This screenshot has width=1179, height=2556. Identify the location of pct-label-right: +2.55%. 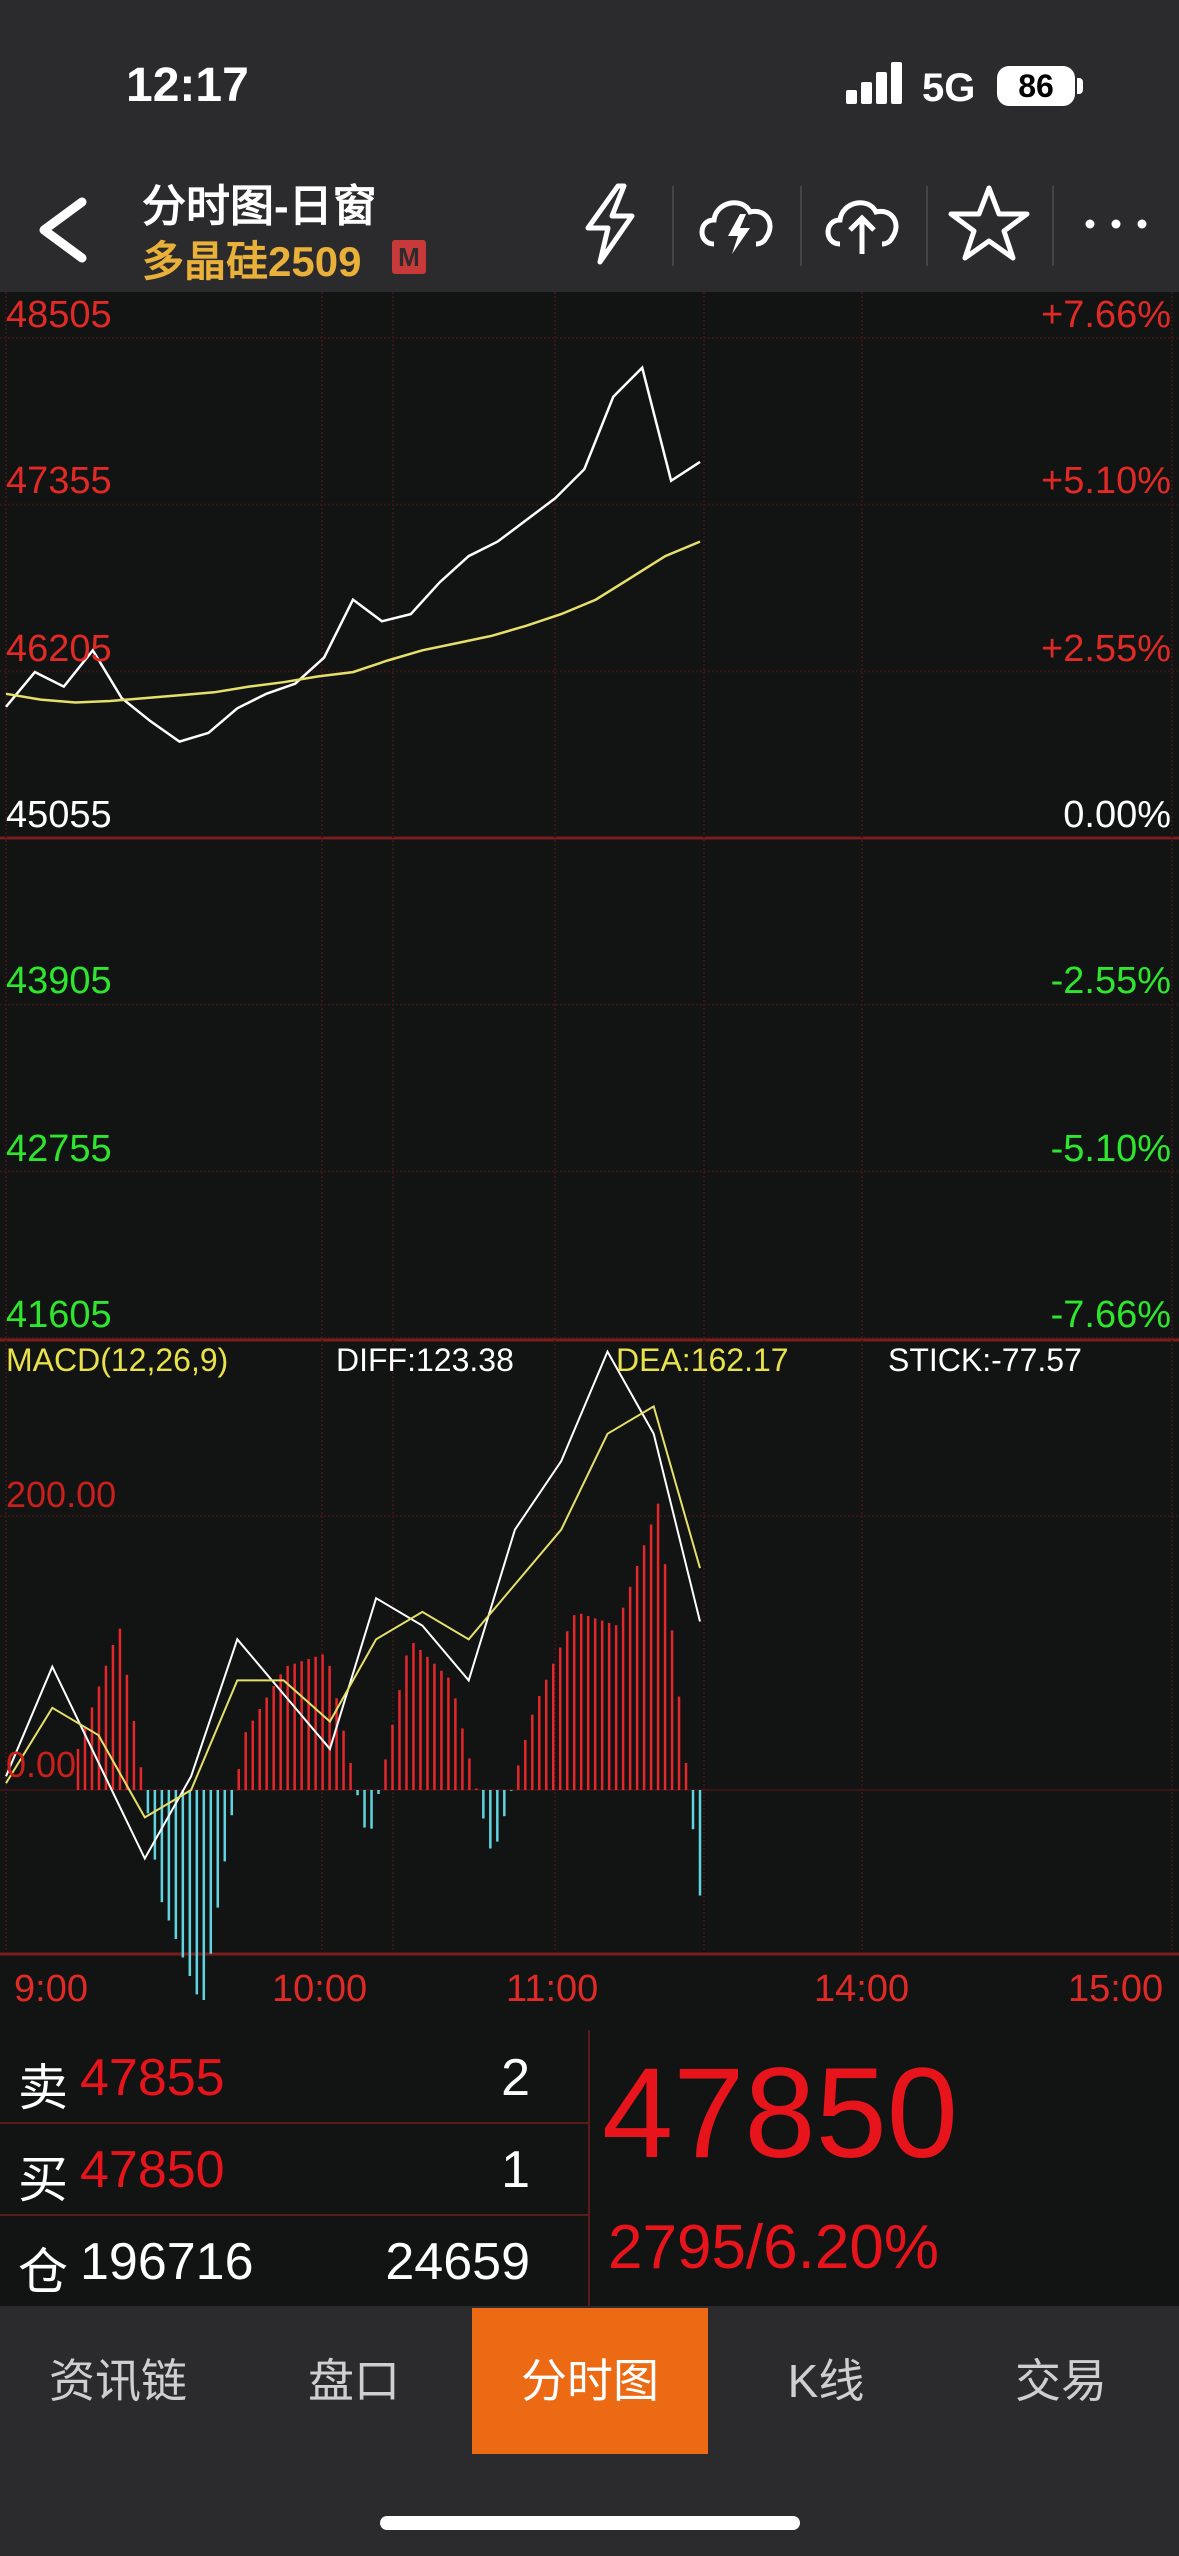
(1106, 649).